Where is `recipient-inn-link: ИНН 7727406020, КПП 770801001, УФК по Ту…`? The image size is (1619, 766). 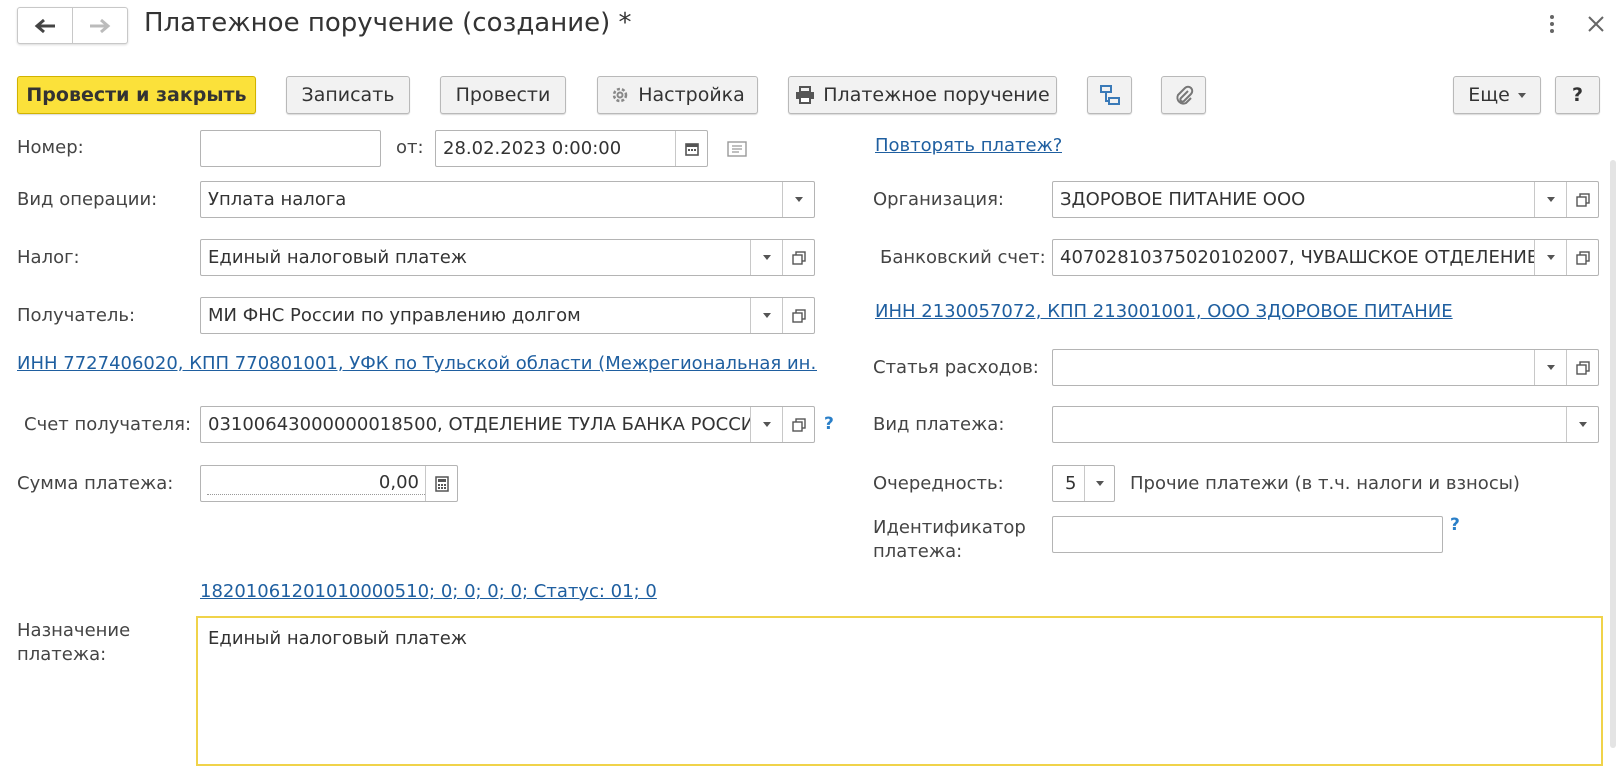 recipient-inn-link: ИНН 7727406020, КПП 770801001, УФК по Ту… is located at coordinates (417, 363).